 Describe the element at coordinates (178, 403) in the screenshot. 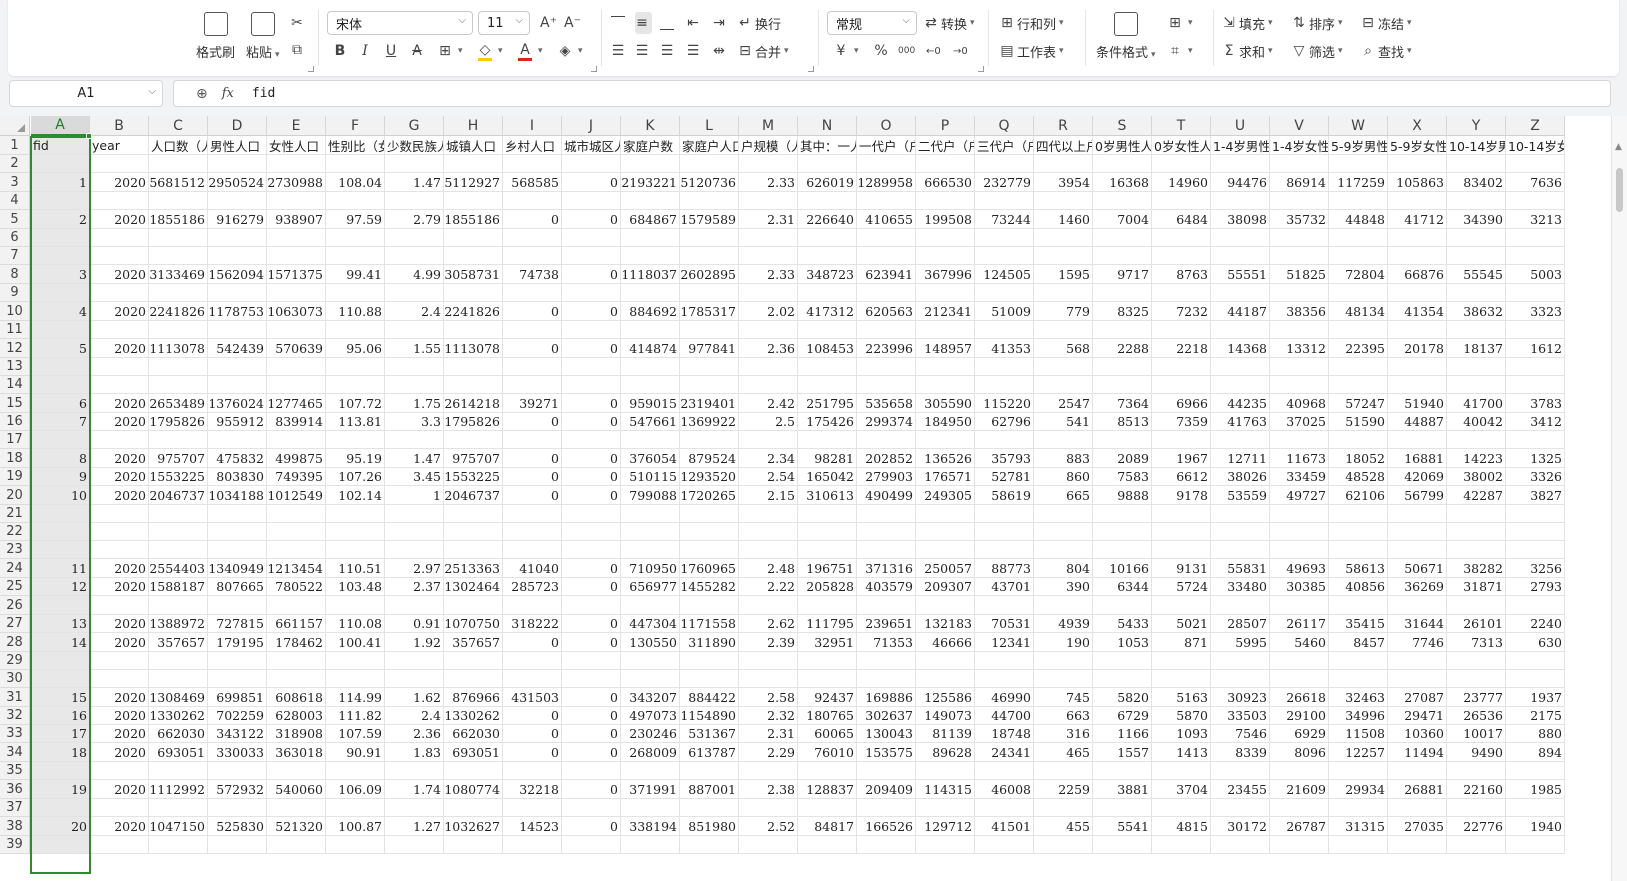

I see `table-cell: 2653489` at that location.